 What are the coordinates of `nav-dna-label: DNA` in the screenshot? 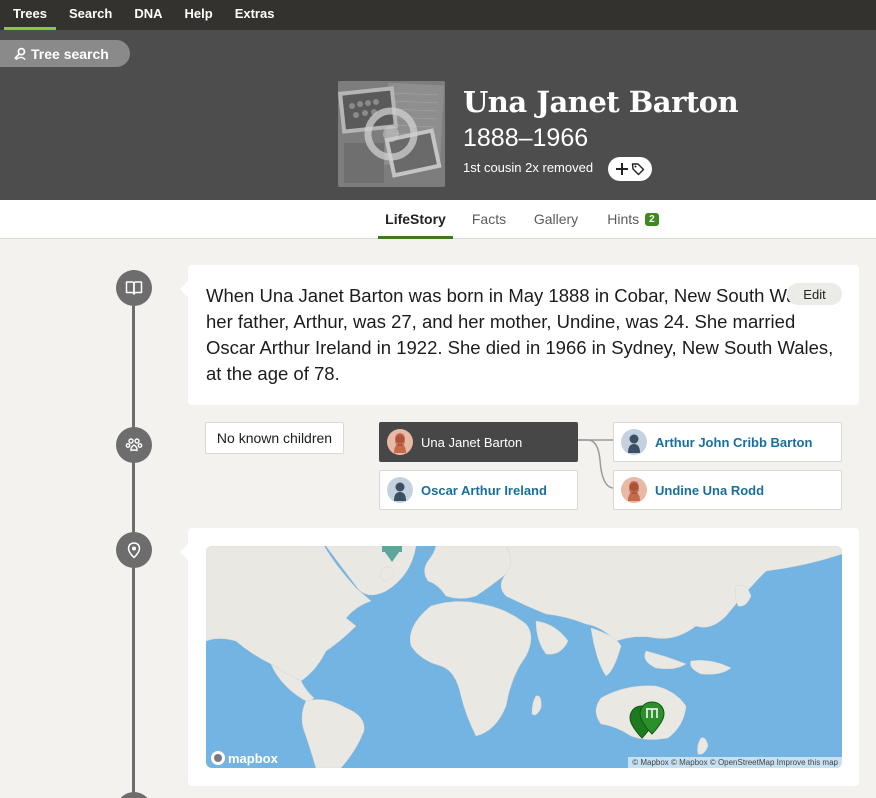 It's located at (148, 13).